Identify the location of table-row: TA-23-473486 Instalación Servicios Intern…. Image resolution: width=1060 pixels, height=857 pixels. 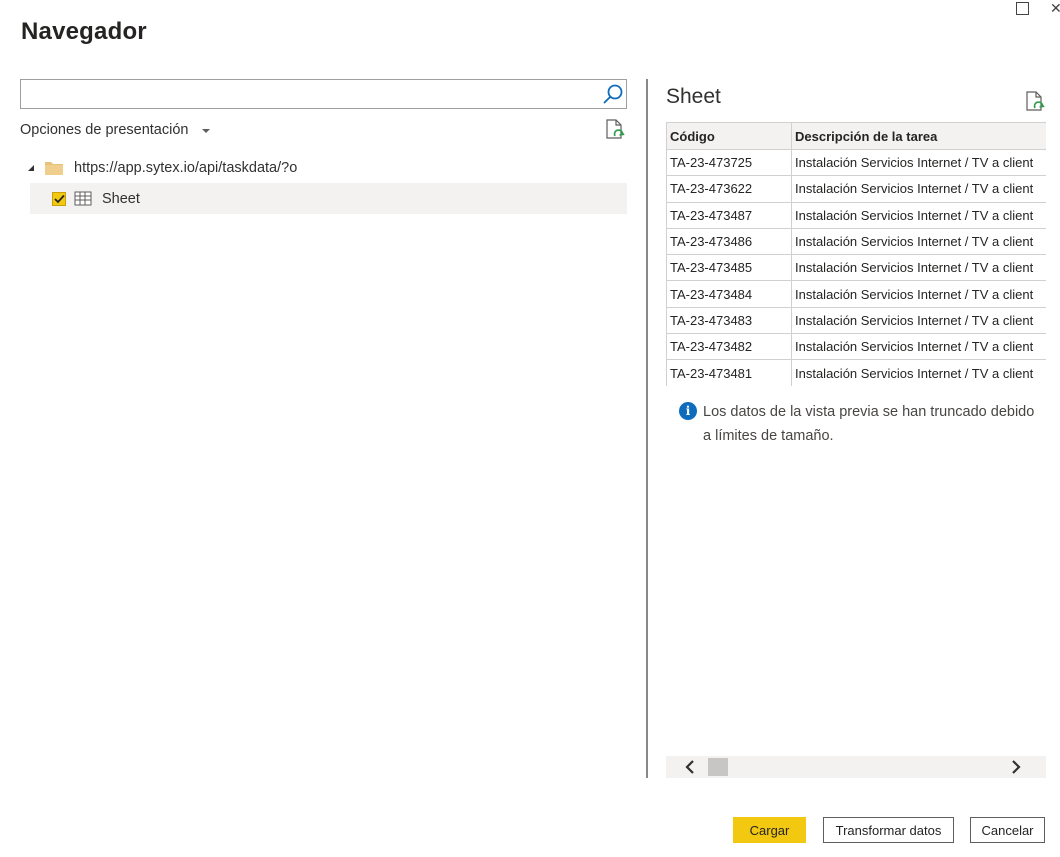
(856, 241).